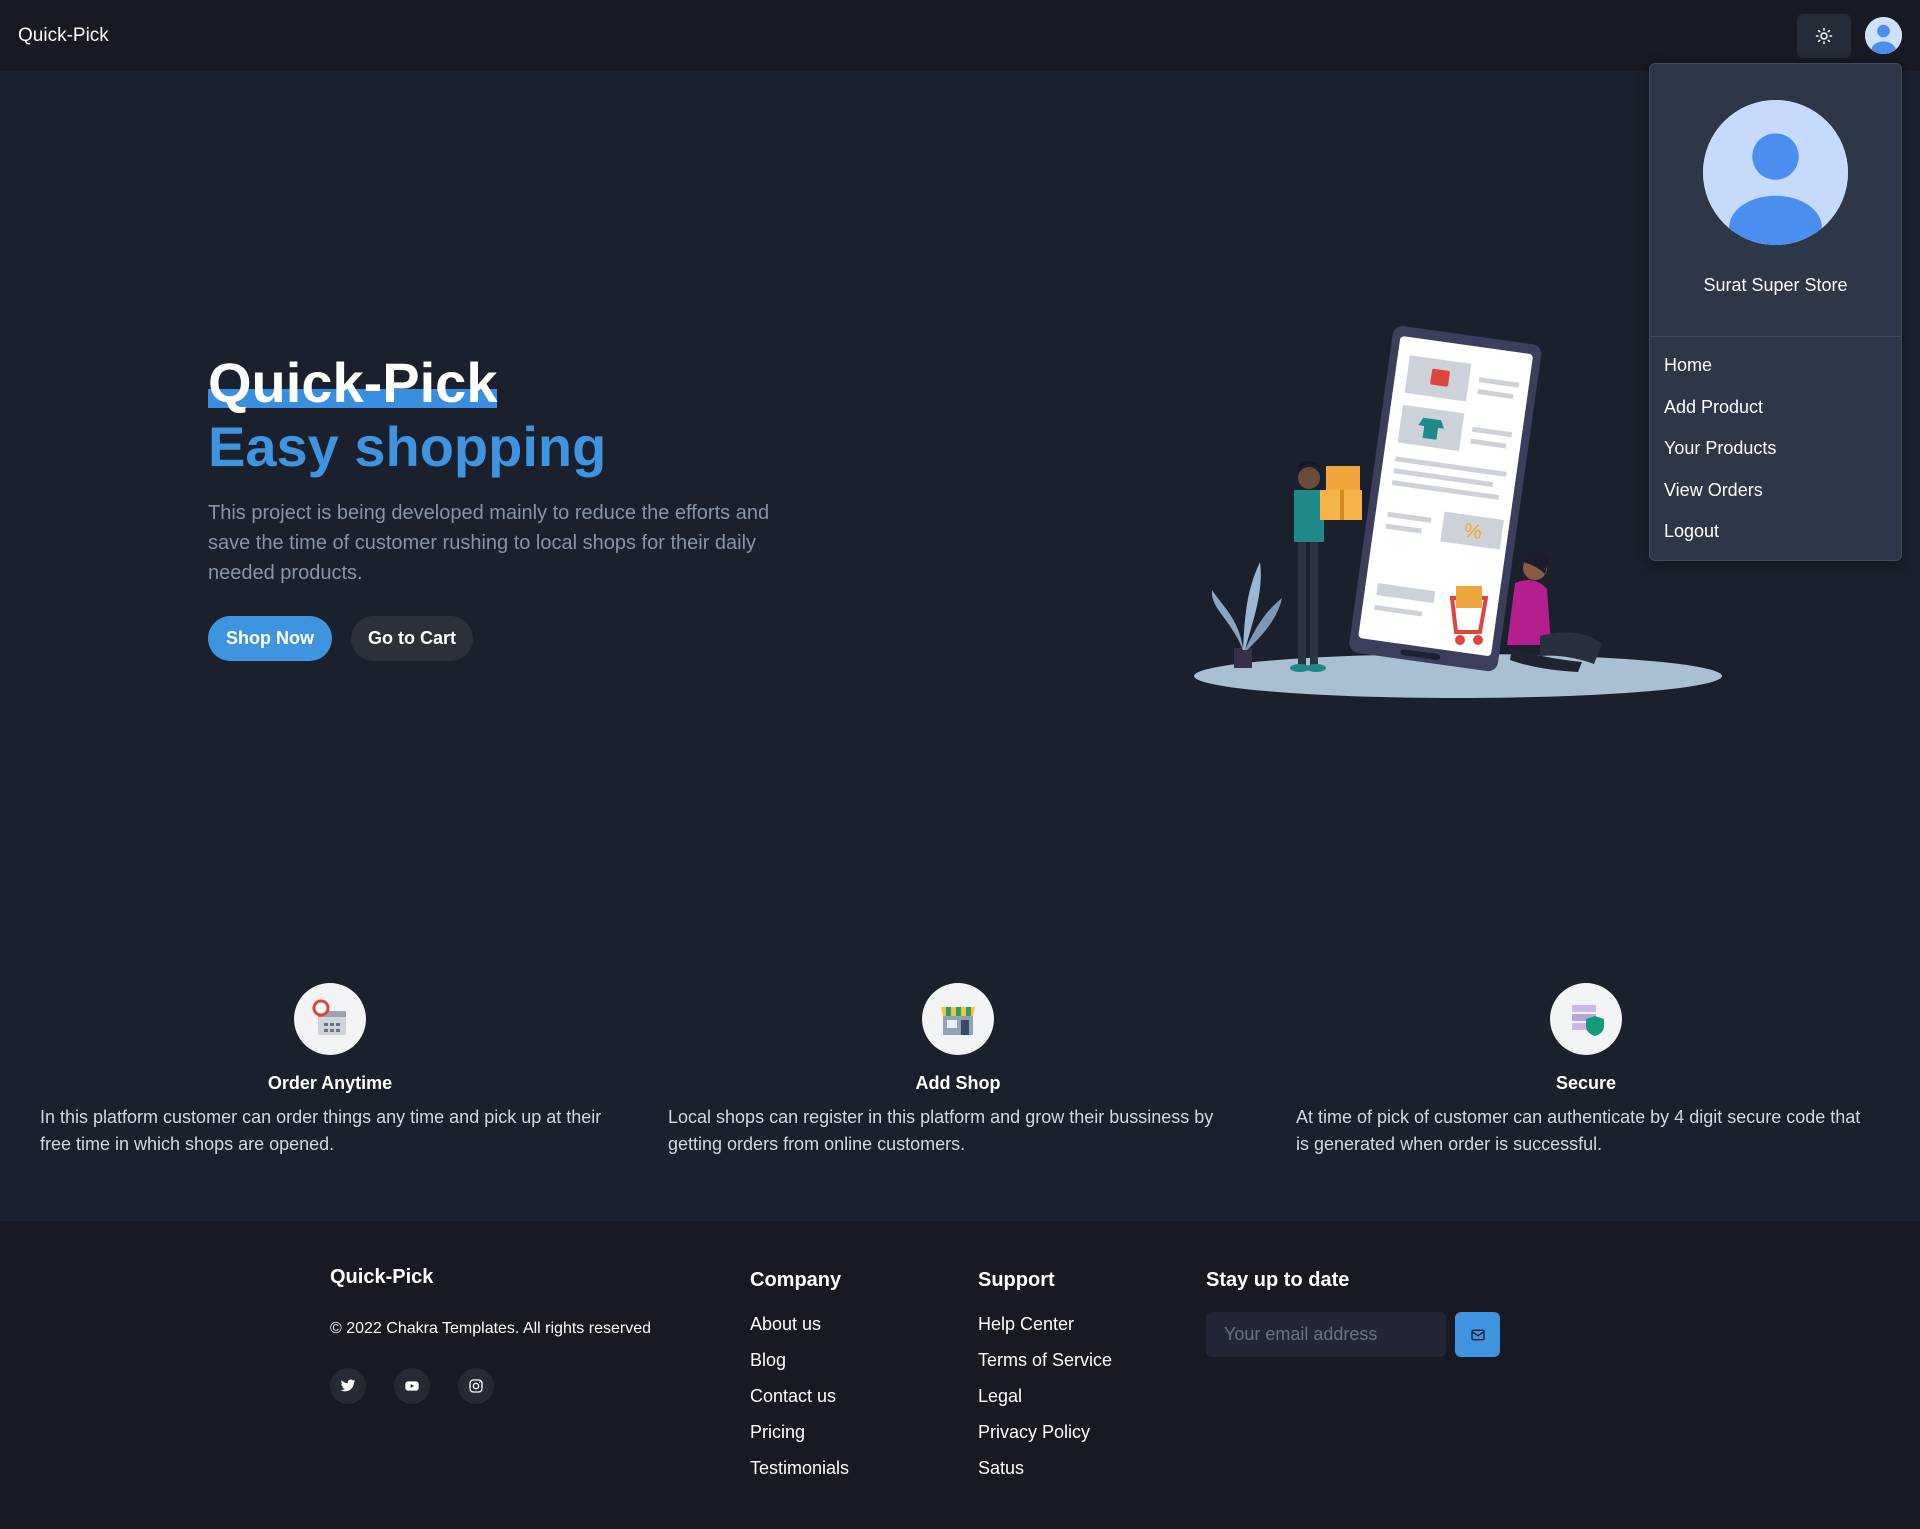 Image resolution: width=1920 pixels, height=1529 pixels. I want to click on menu-item-your-products: Your Products, so click(1775, 449).